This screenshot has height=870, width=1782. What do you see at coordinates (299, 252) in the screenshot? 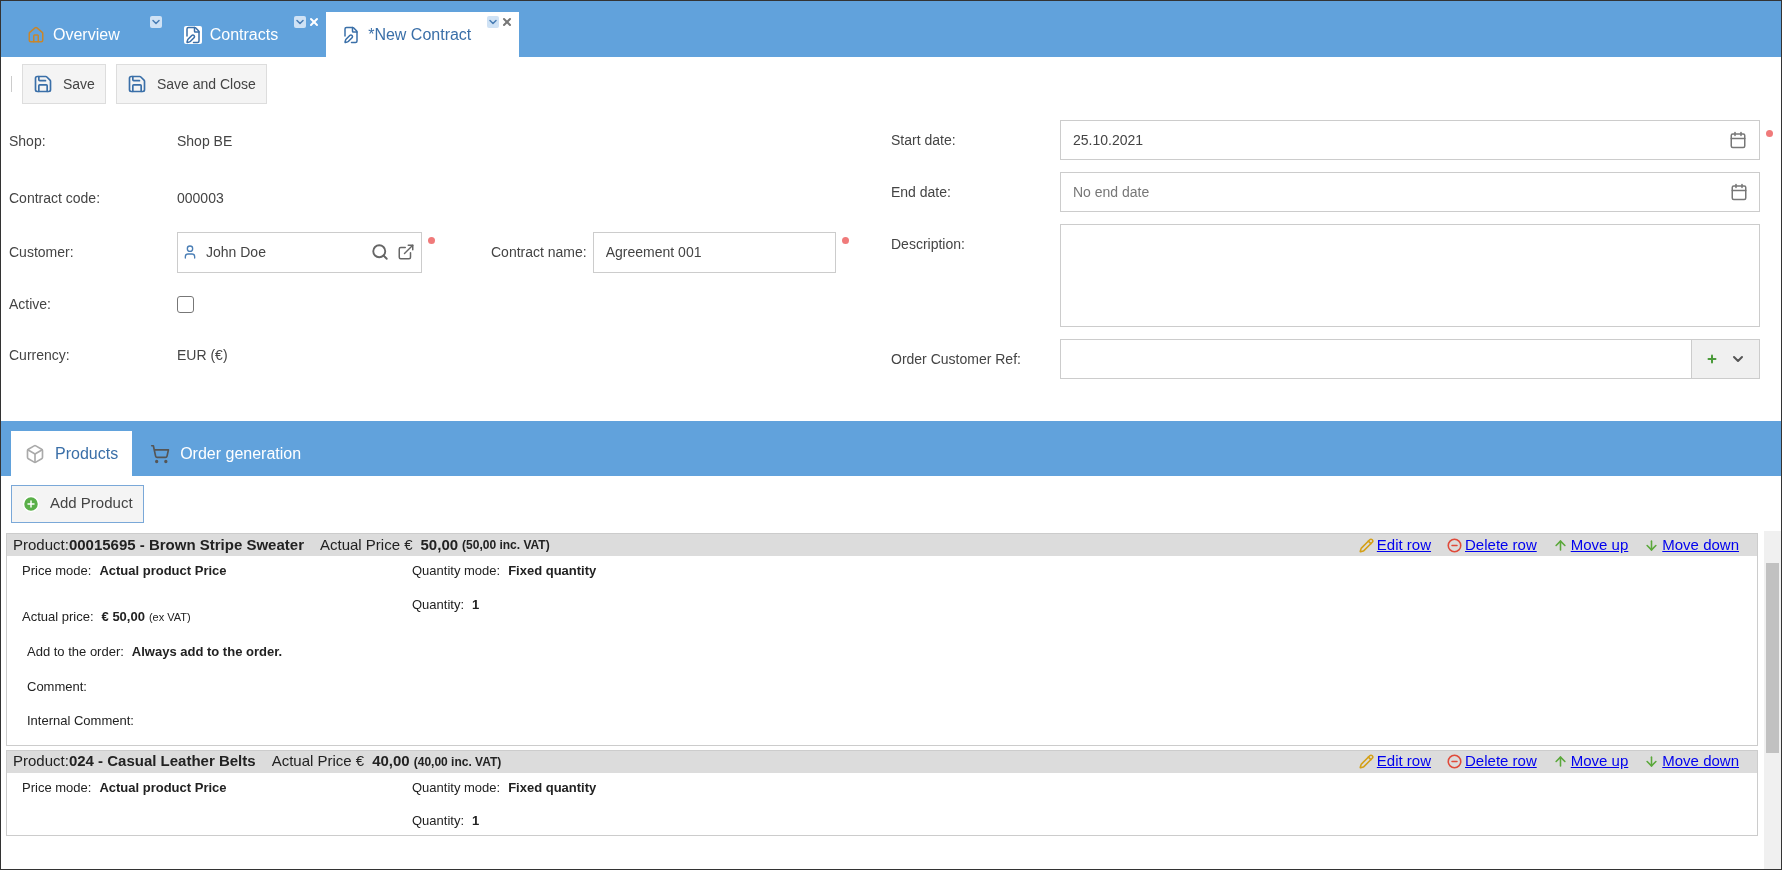
I see `customer-lookup-field: John Doe` at bounding box center [299, 252].